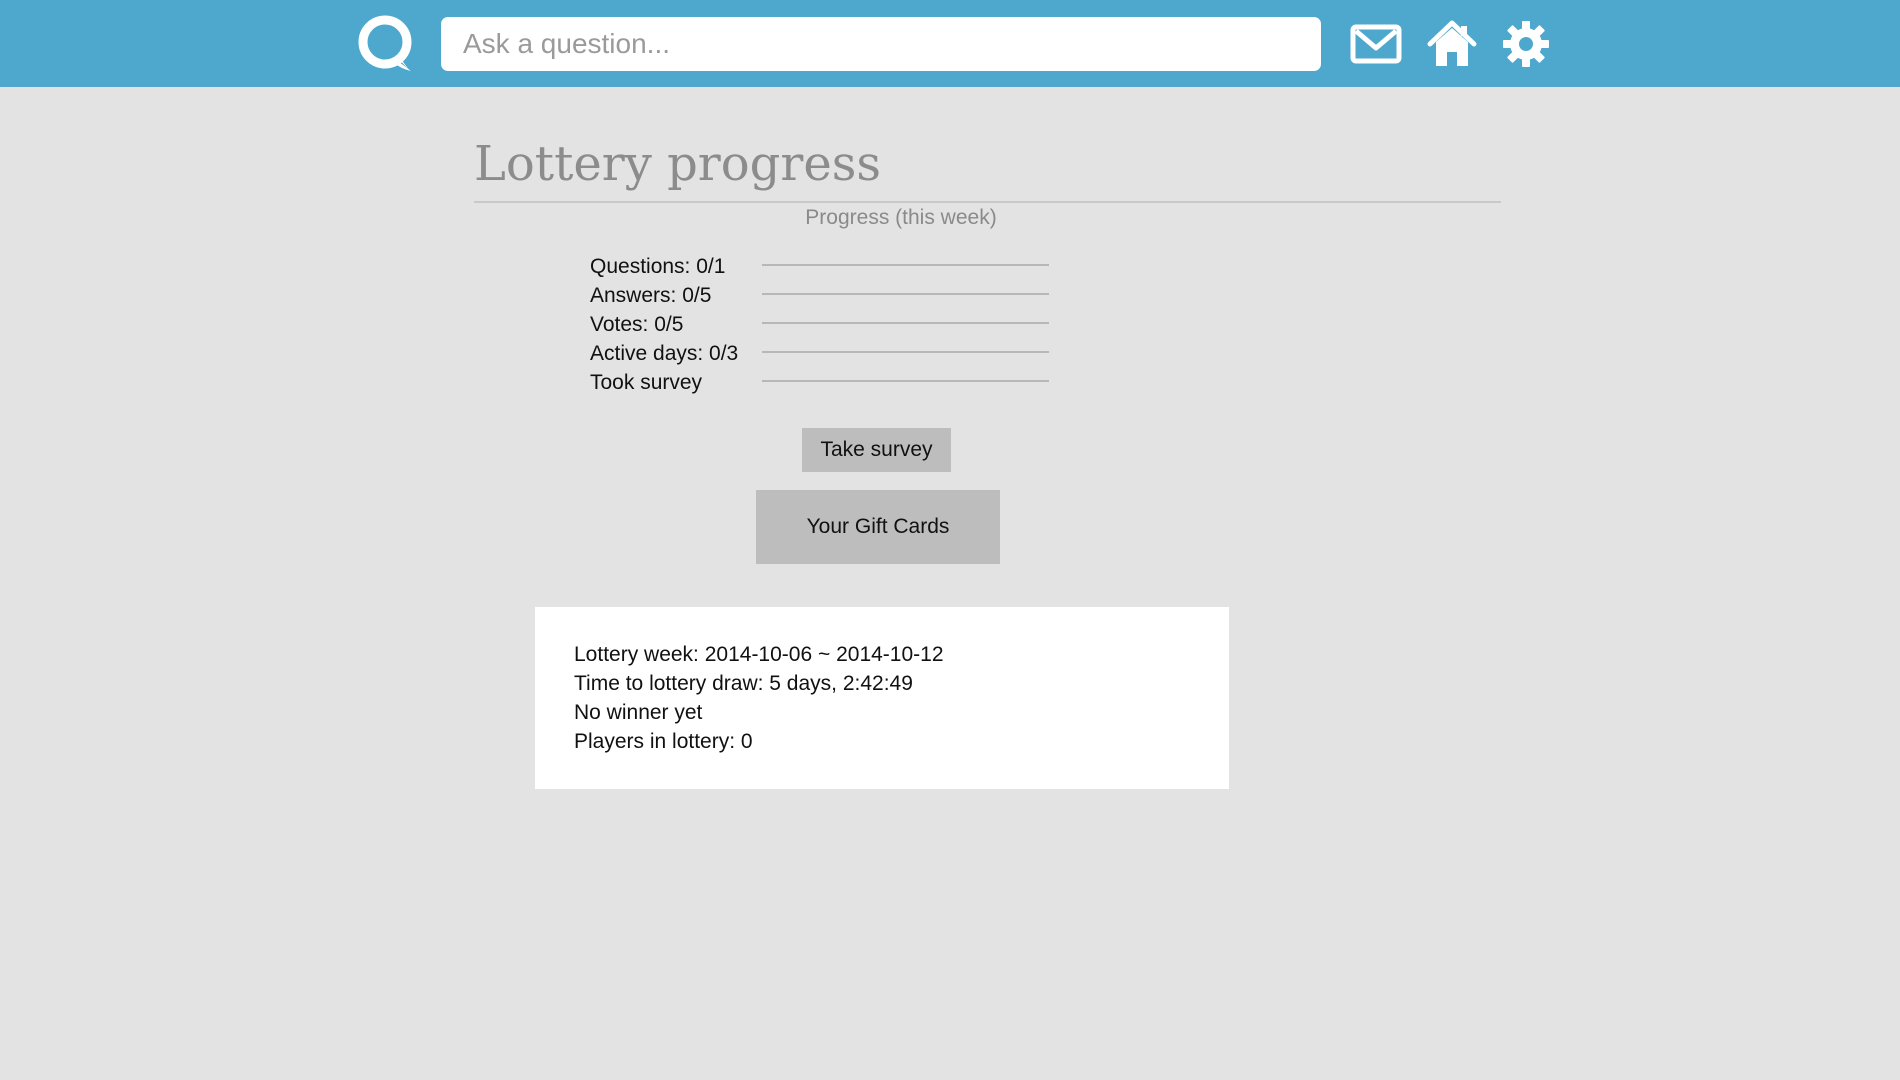  I want to click on home-icon, so click(1452, 44).